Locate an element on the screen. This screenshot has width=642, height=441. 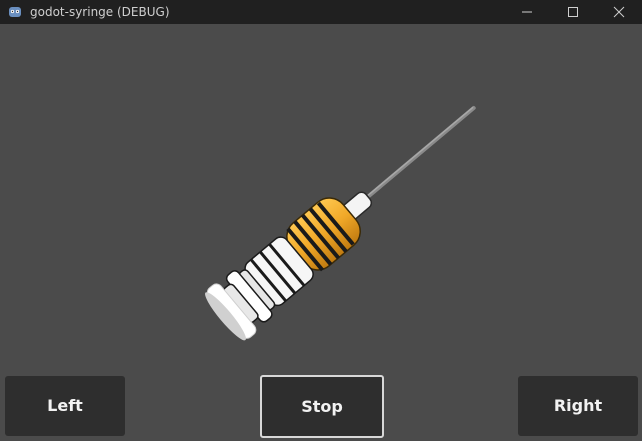
maximize-icon is located at coordinates (573, 12).